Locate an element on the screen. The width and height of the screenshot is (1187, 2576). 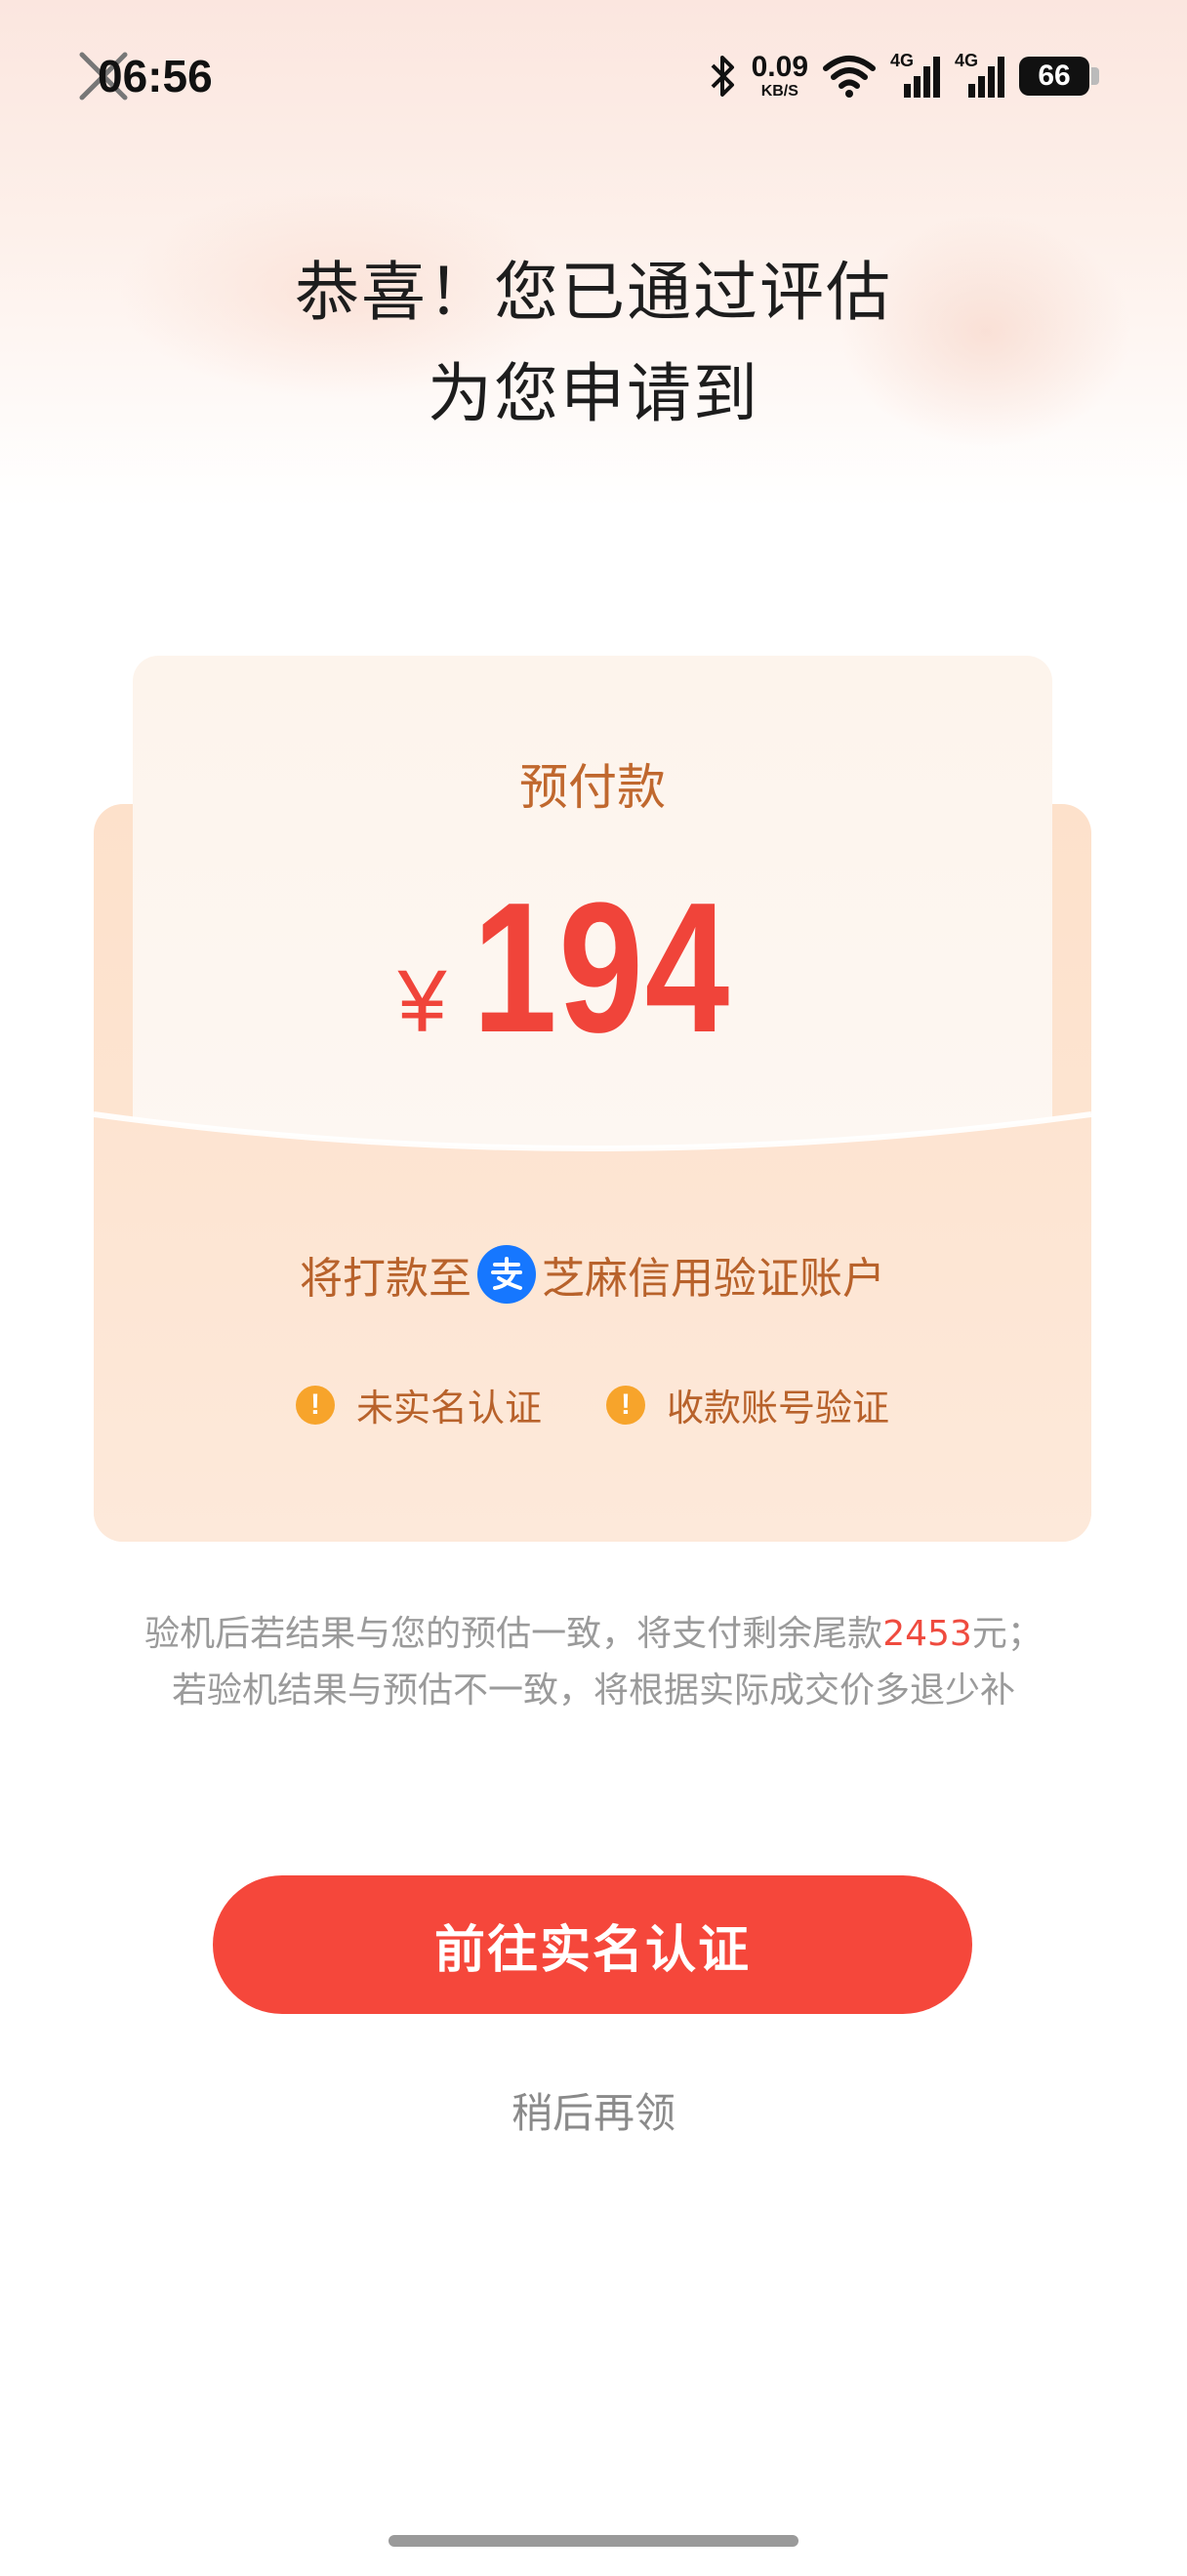
verify-realname-button: 前往实名认证 is located at coordinates (592, 1944).